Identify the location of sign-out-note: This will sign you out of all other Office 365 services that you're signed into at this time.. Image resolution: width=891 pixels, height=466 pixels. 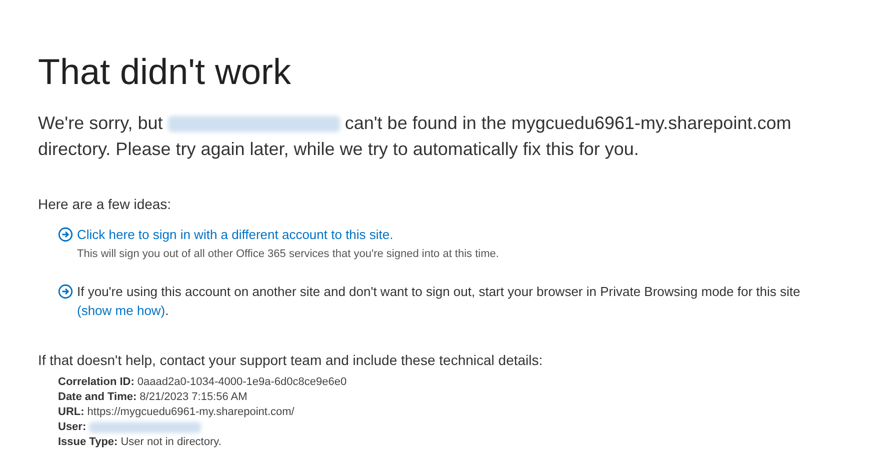
(288, 254).